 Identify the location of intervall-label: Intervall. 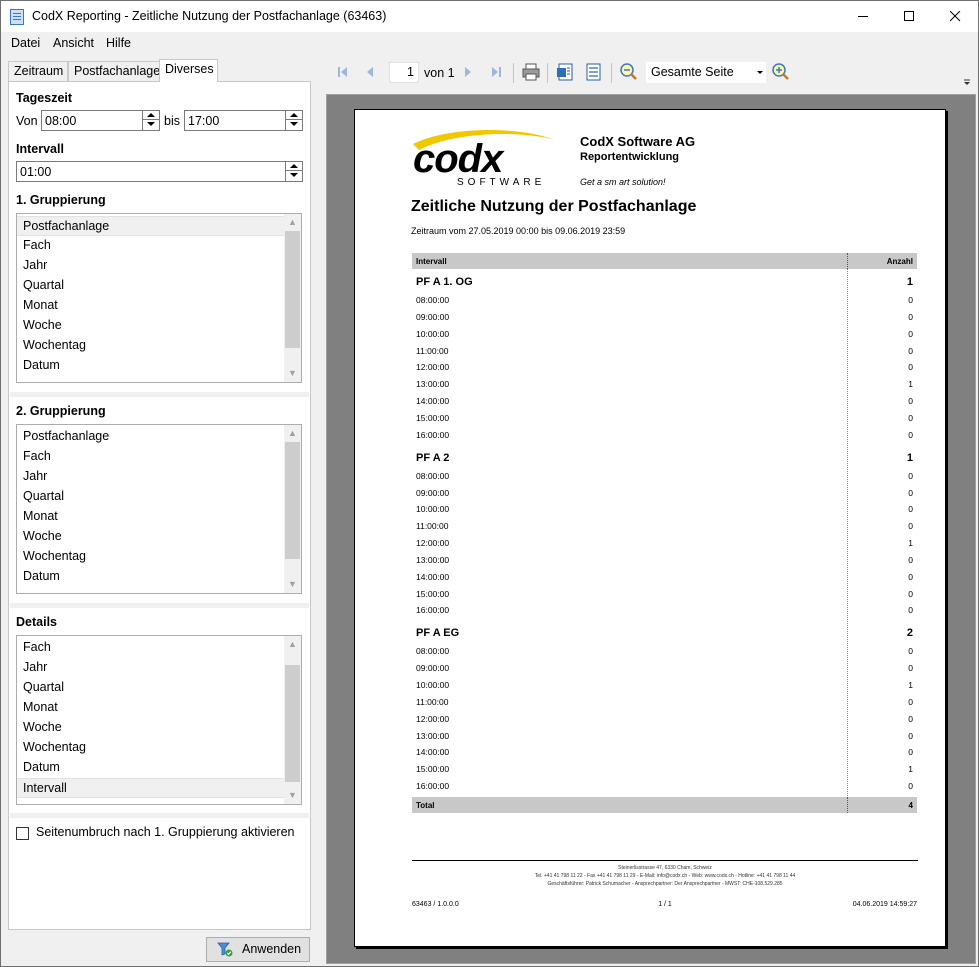
(40, 149).